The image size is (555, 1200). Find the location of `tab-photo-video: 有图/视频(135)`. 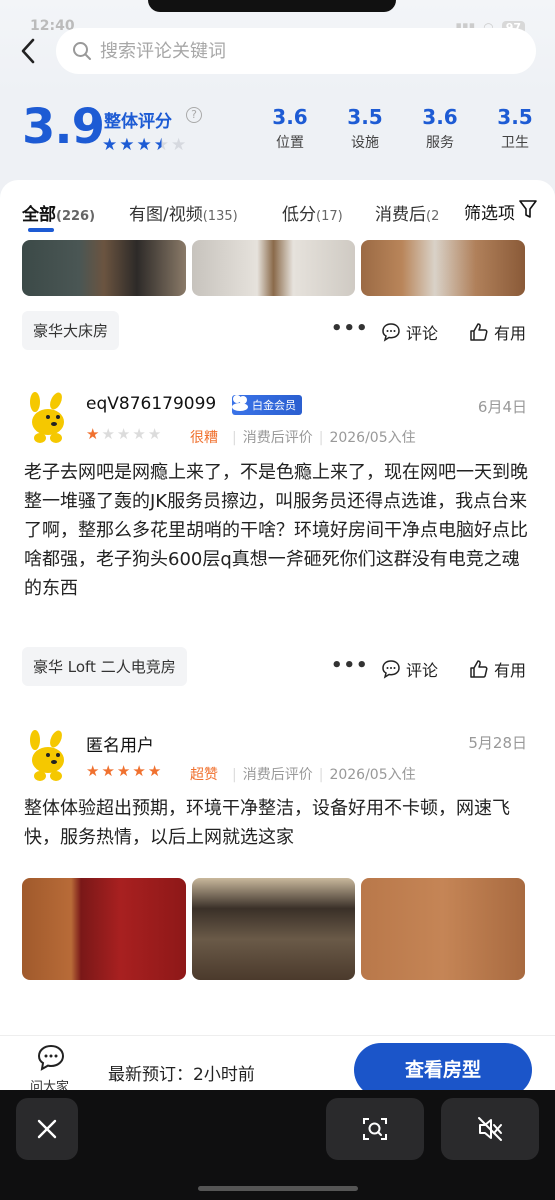

tab-photo-video: 有图/视频(135) is located at coordinates (183, 212).